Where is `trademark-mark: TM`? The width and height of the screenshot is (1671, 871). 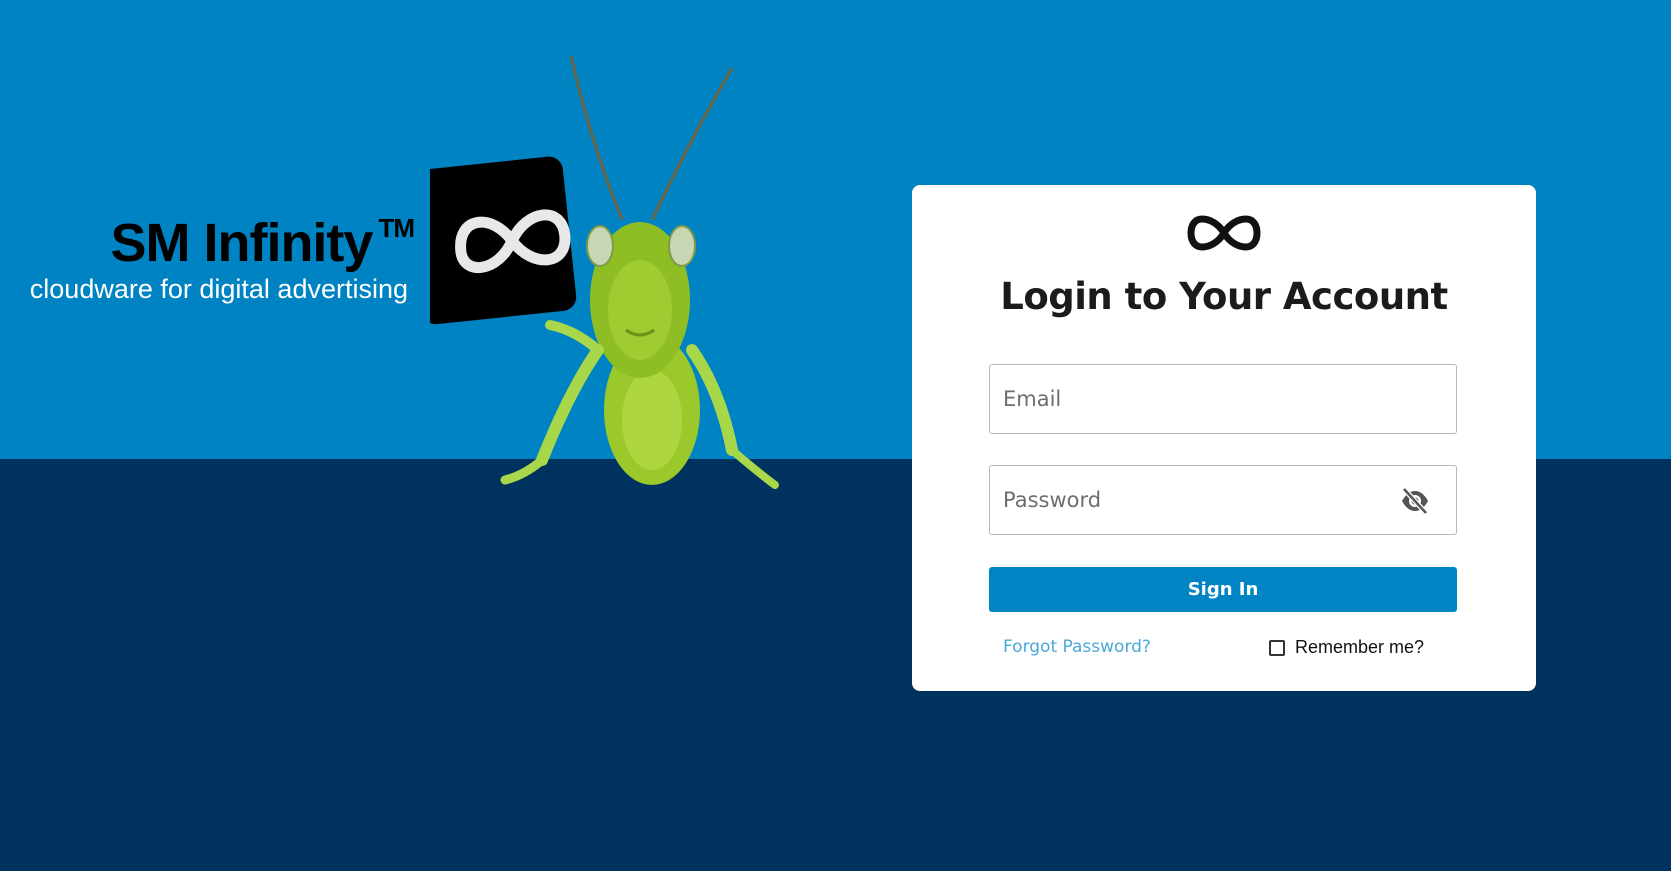 trademark-mark: TM is located at coordinates (396, 228).